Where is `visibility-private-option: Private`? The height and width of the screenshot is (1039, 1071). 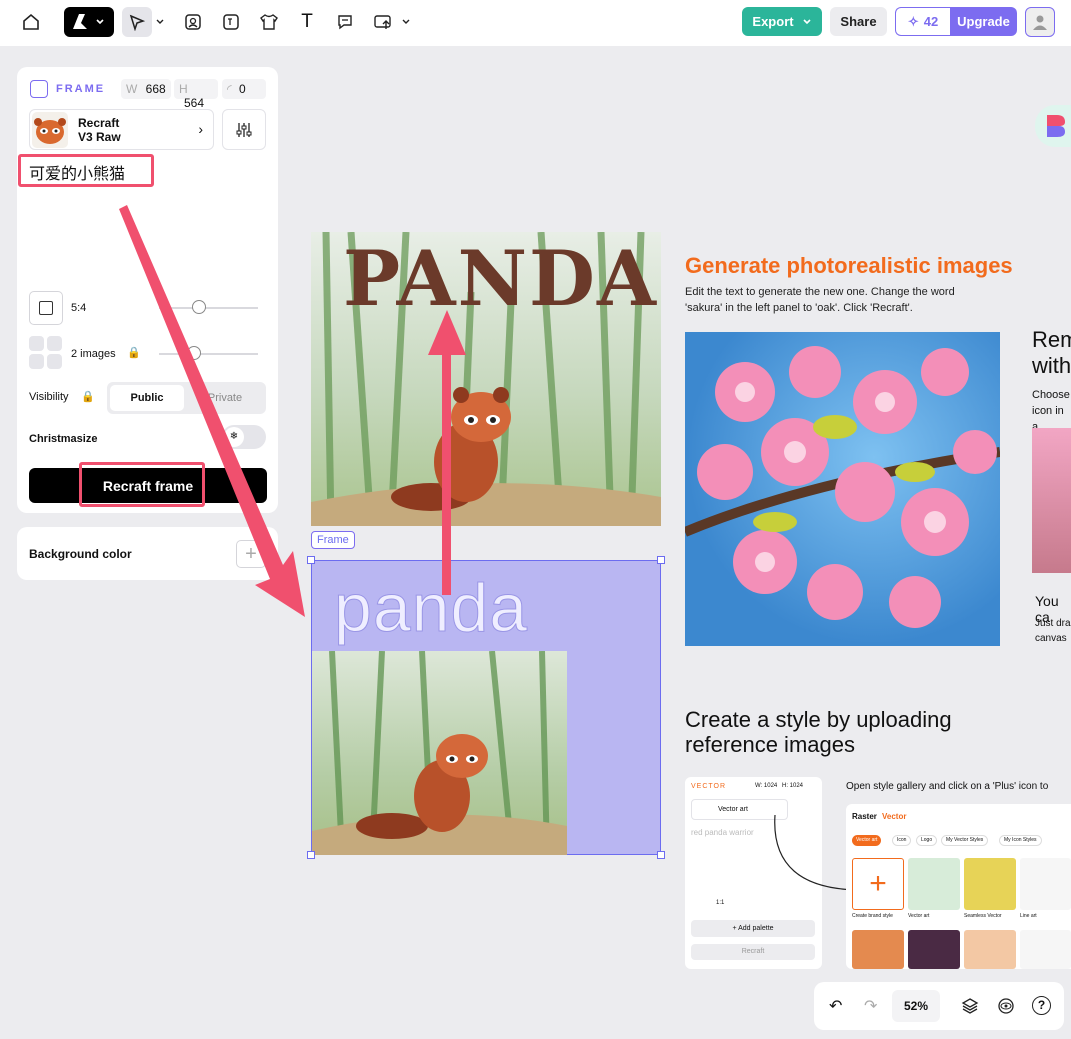 visibility-private-option: Private is located at coordinates (225, 398).